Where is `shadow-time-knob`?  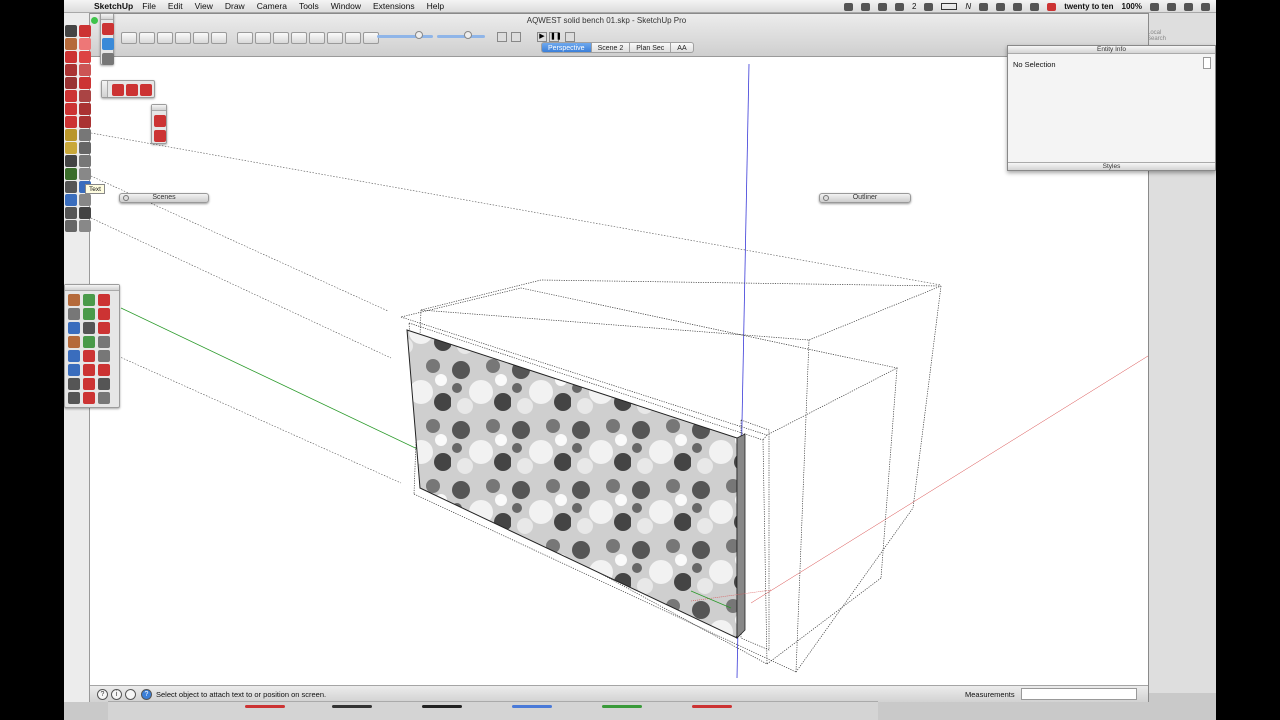 shadow-time-knob is located at coordinates (419, 35).